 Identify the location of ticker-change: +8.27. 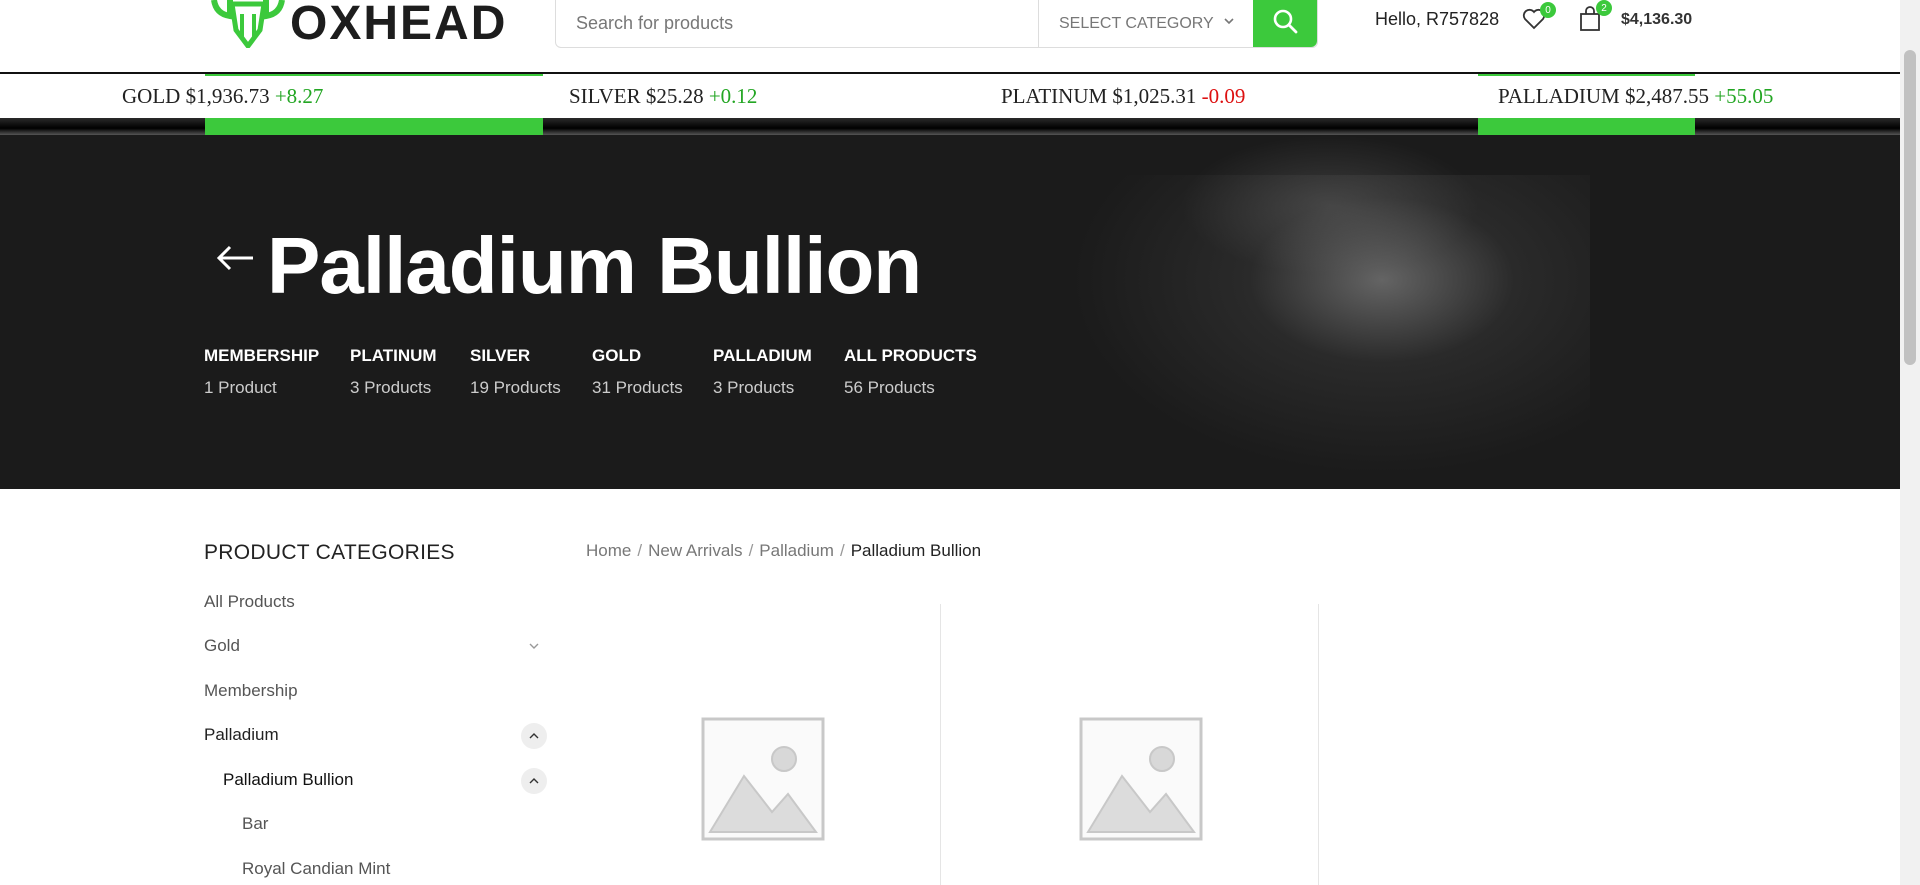
(299, 96).